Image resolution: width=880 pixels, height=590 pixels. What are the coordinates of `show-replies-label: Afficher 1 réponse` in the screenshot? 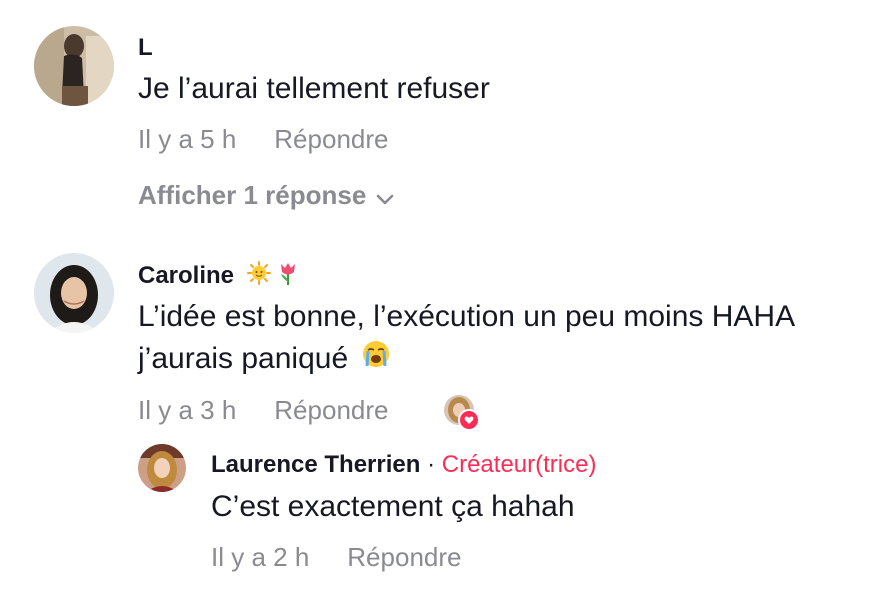 It's located at (252, 195).